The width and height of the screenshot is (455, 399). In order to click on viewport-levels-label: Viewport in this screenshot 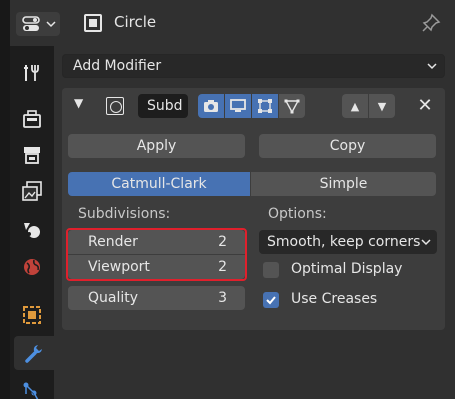, I will do `click(119, 267)`.